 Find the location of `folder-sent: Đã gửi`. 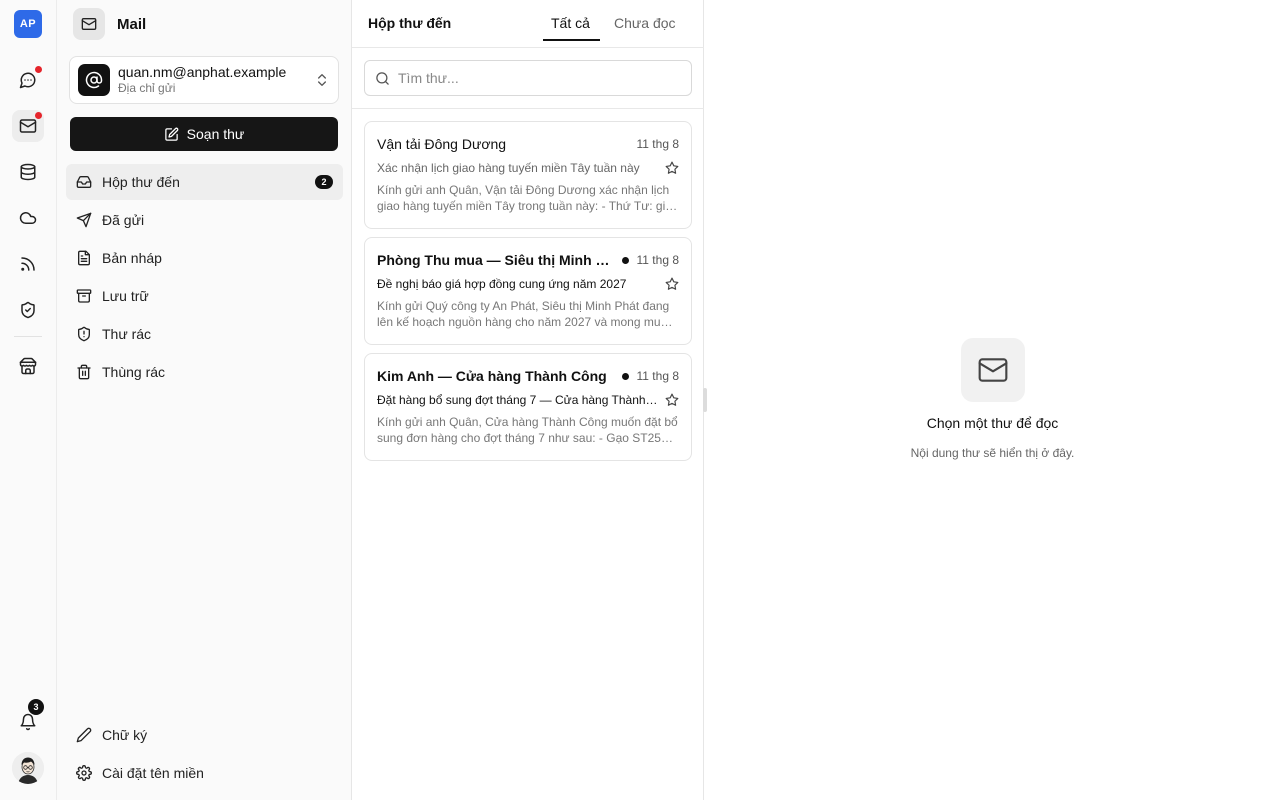

folder-sent: Đã gửi is located at coordinates (204, 220).